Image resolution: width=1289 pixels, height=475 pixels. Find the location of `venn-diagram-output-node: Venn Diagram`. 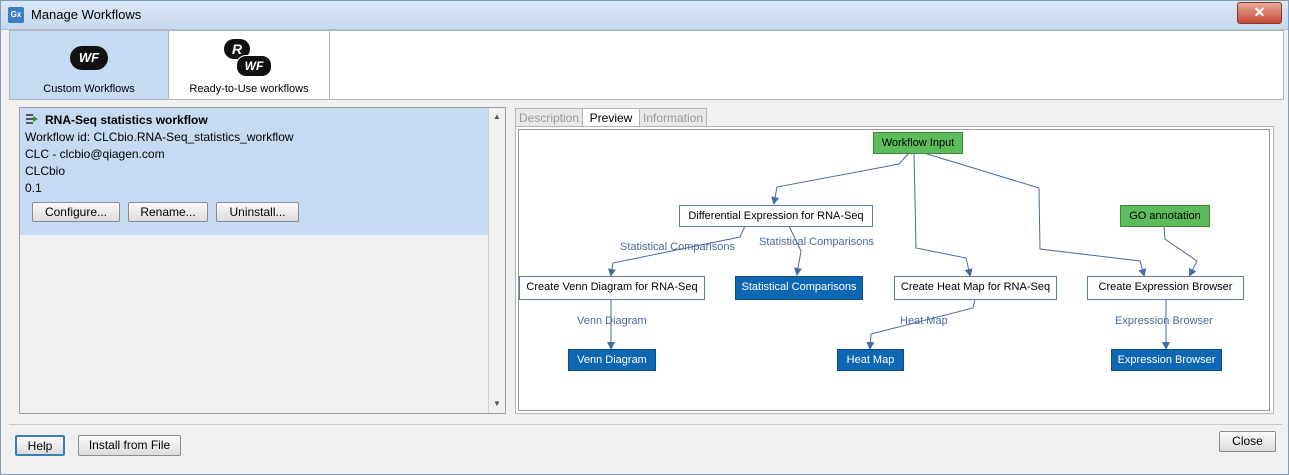

venn-diagram-output-node: Venn Diagram is located at coordinates (612, 360).